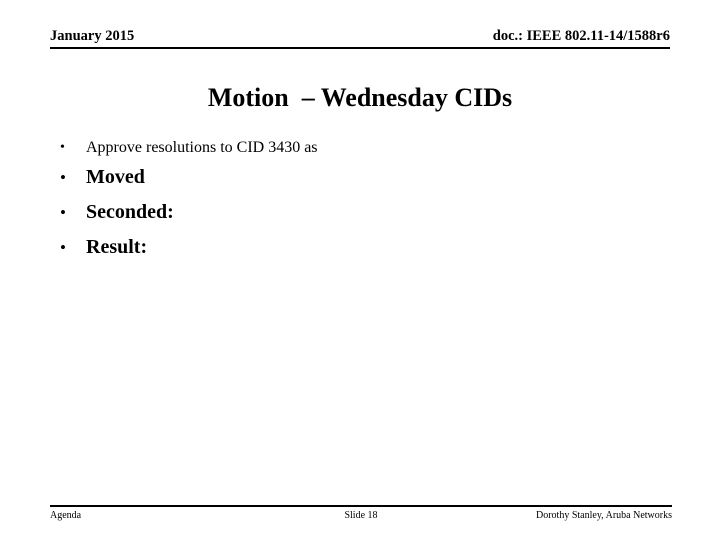 The height and width of the screenshot is (540, 720). What do you see at coordinates (92, 36) in the screenshot?
I see `header-date: January 2015` at bounding box center [92, 36].